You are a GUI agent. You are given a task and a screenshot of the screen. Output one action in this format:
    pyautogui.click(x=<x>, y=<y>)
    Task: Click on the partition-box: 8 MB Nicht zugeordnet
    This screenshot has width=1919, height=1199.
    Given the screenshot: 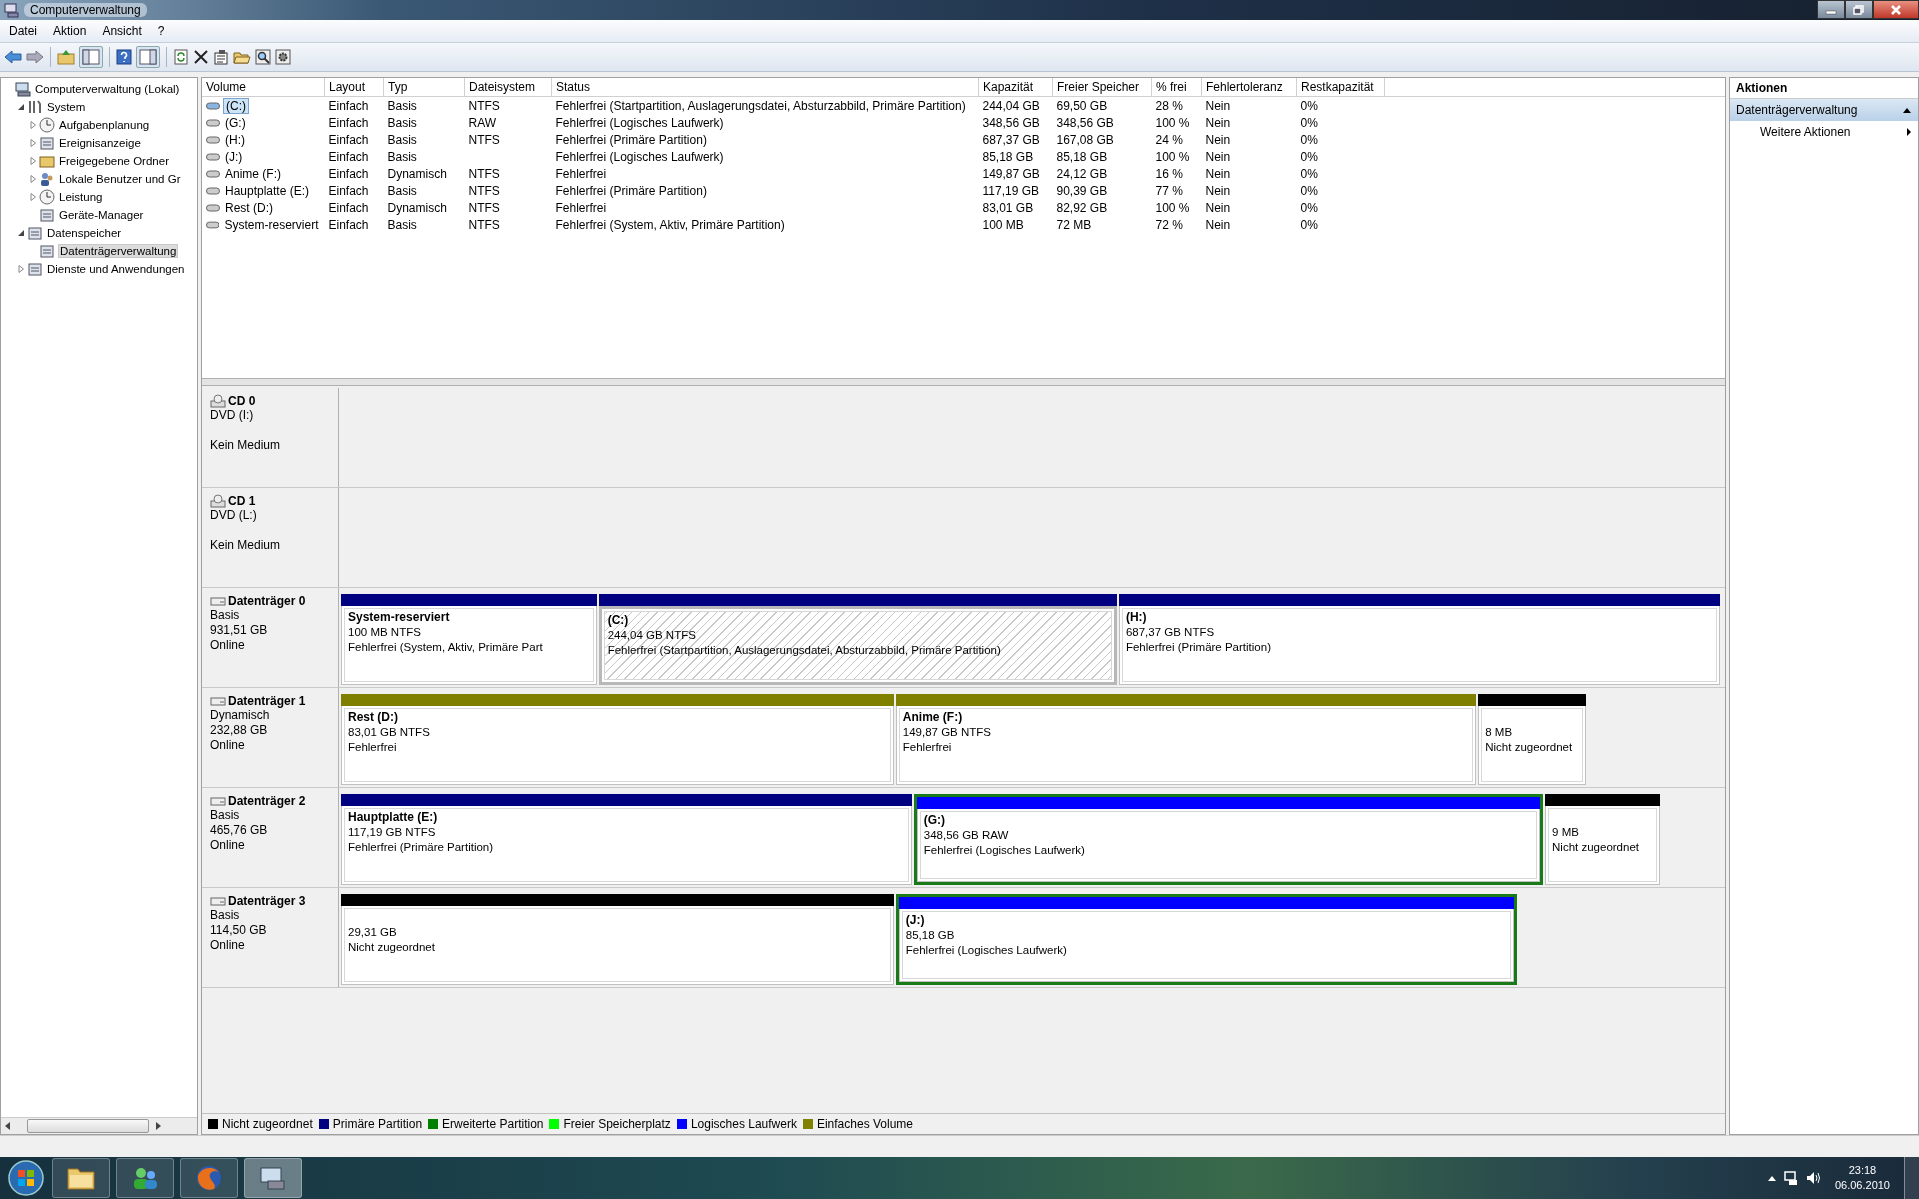 What is the action you would take?
    pyautogui.click(x=1532, y=745)
    